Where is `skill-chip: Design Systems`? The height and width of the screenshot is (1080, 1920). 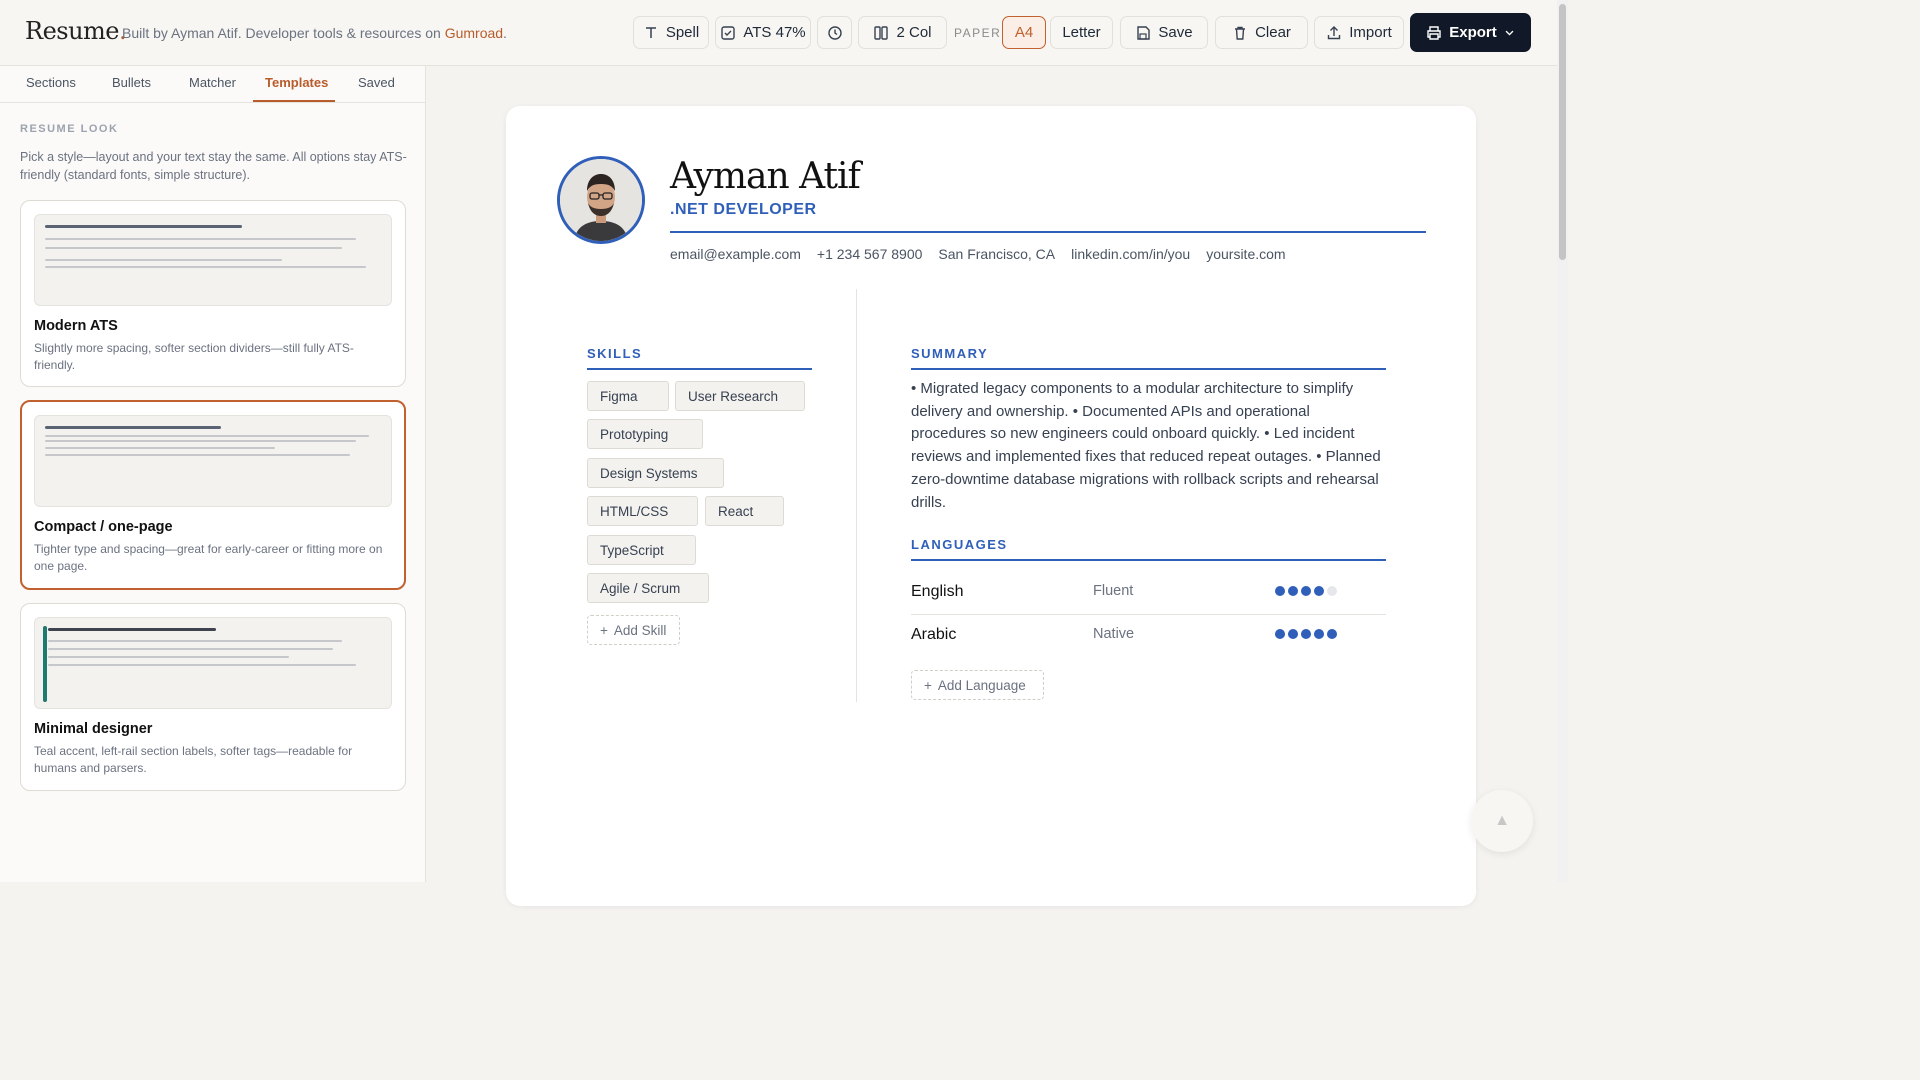
skill-chip: Design Systems is located at coordinates (655, 473).